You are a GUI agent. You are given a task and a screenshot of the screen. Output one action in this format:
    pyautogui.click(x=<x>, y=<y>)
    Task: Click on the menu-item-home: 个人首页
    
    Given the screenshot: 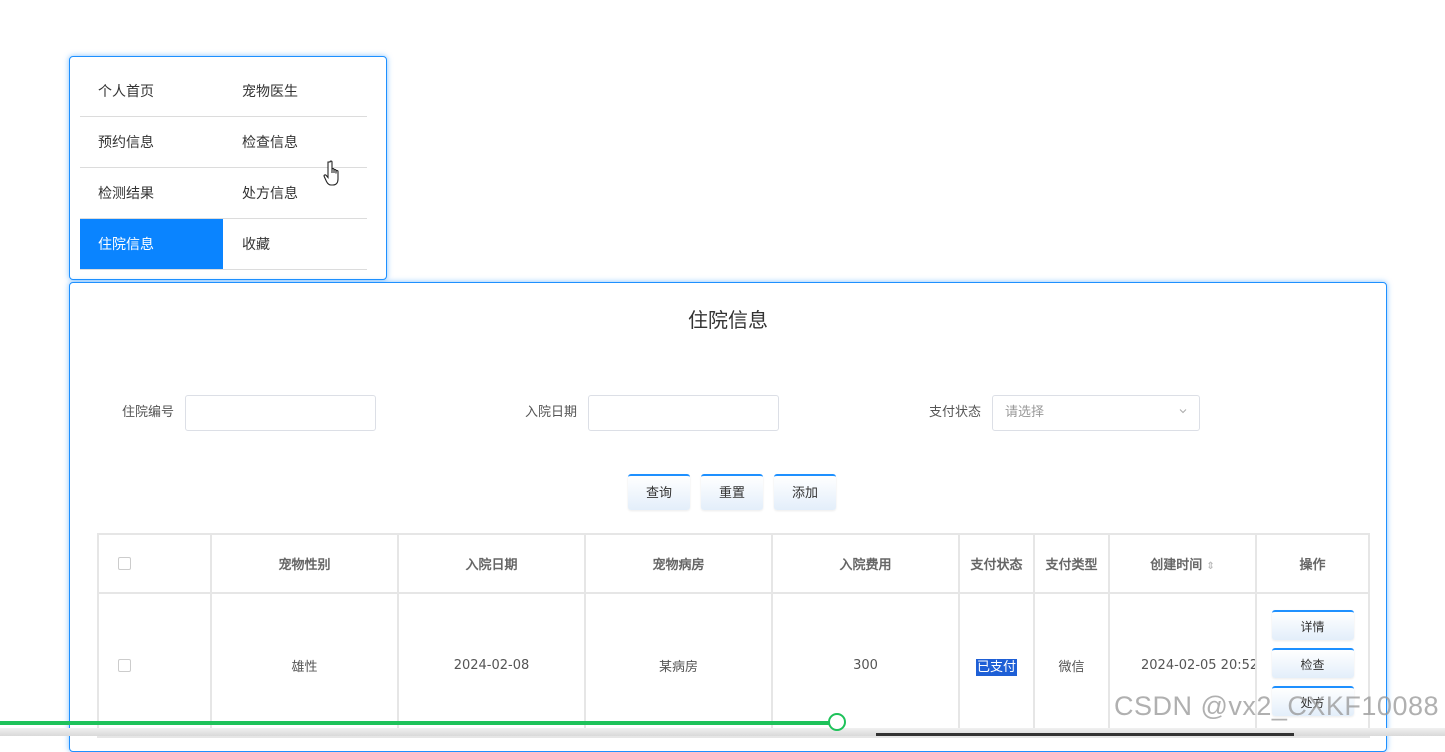 What is the action you would take?
    pyautogui.click(x=151, y=91)
    